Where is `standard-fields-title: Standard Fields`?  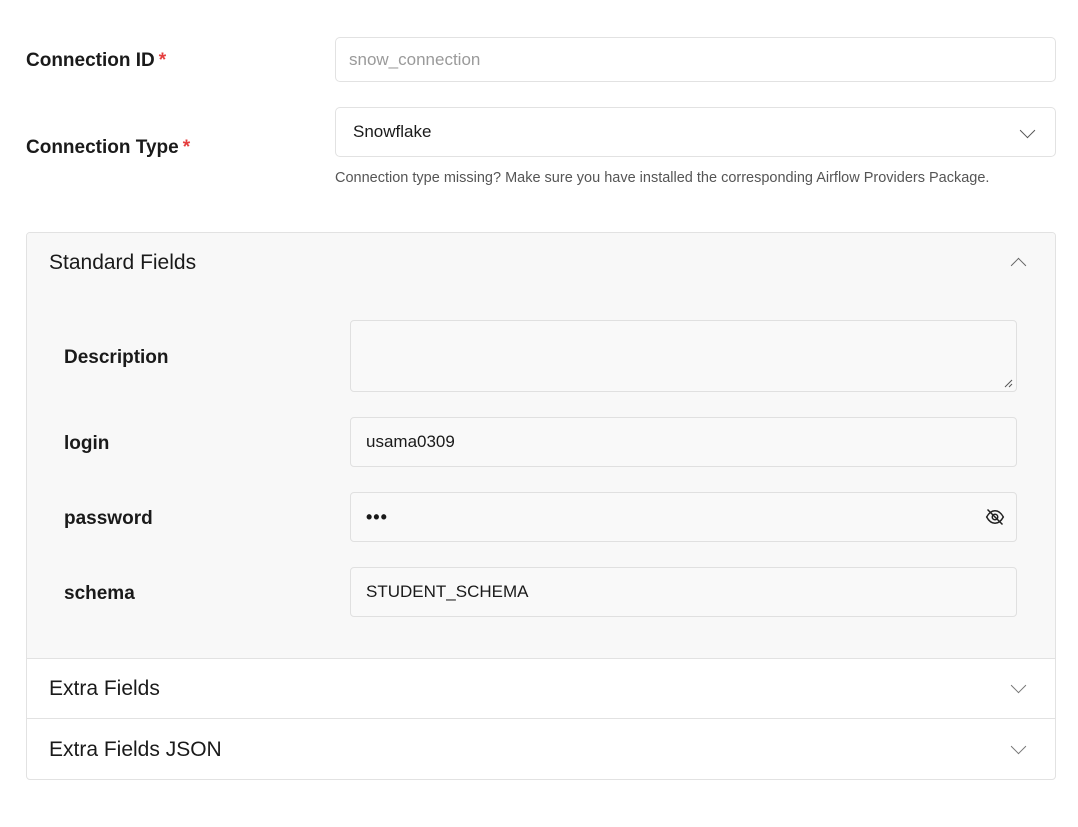 standard-fields-title: Standard Fields is located at coordinates (123, 262).